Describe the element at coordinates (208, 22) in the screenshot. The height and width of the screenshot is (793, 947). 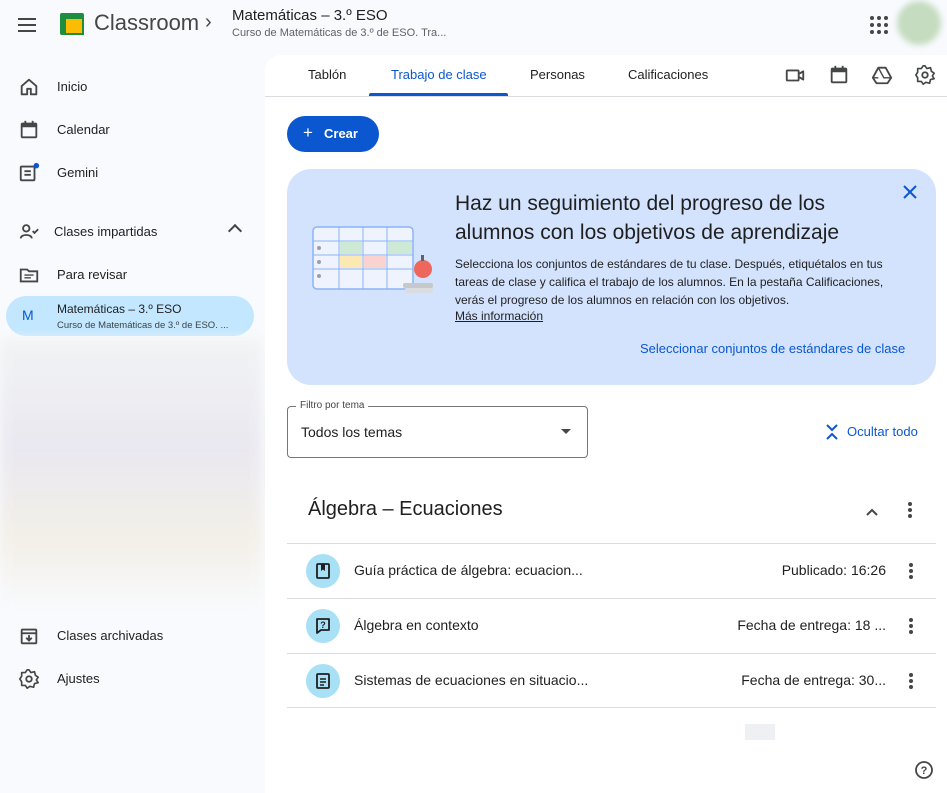
I see `breadcrumb-chevron-icon: ›` at that location.